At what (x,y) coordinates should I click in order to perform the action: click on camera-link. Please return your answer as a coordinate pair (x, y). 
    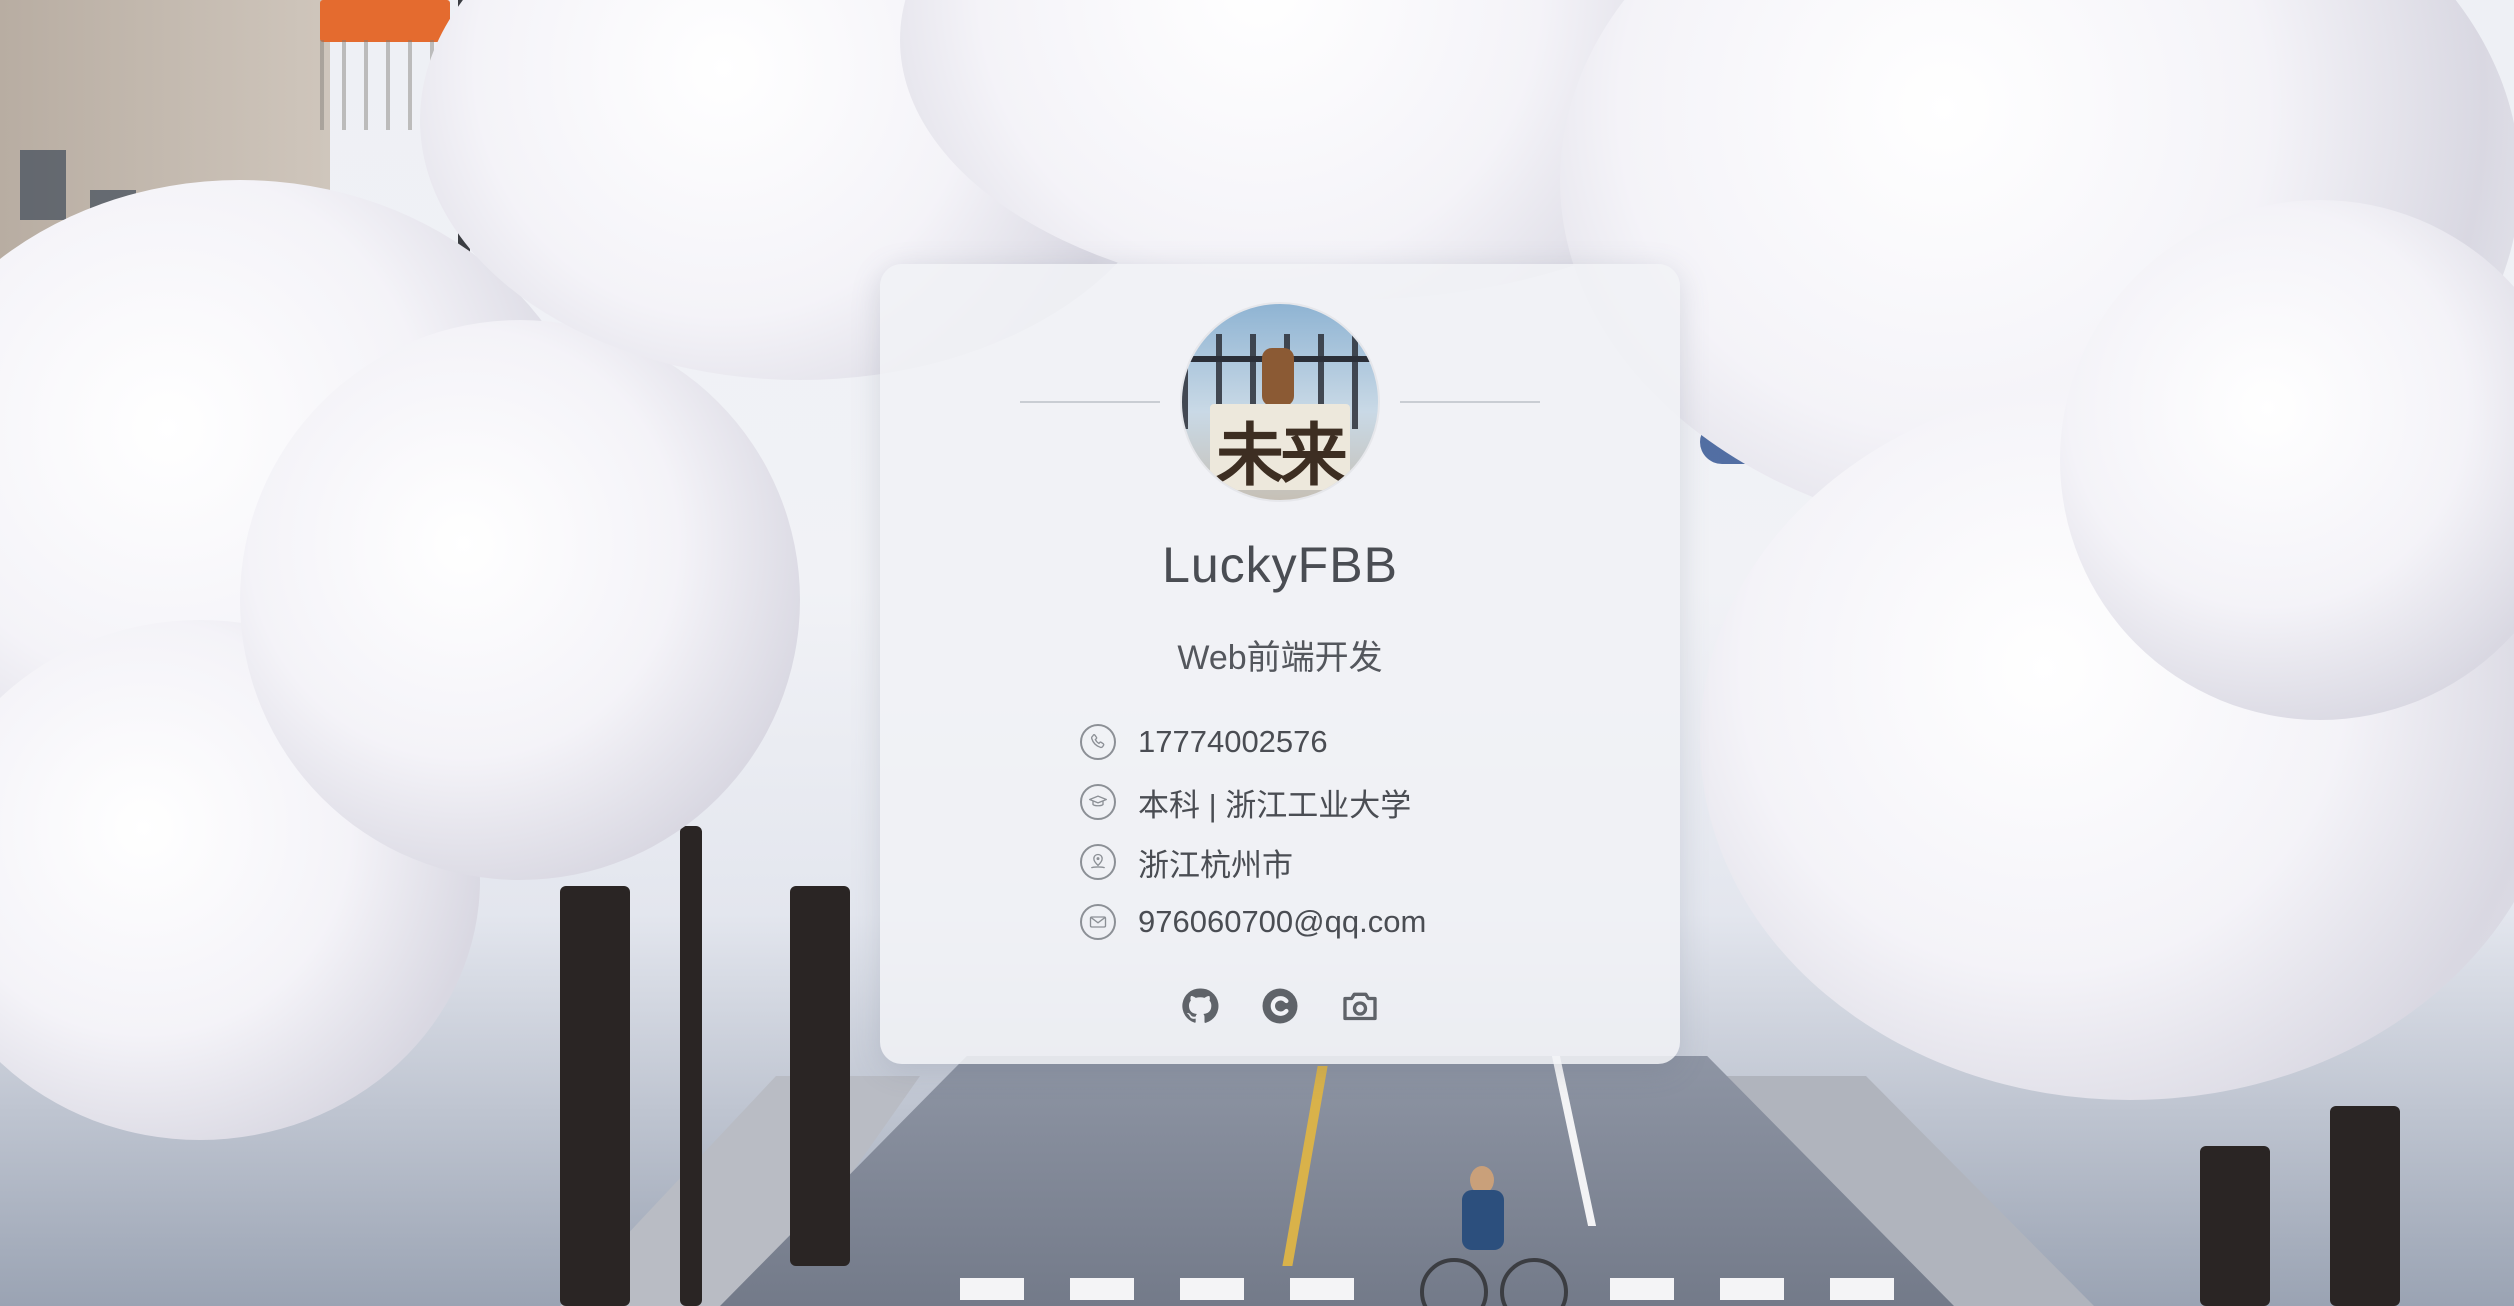
    Looking at the image, I should click on (1360, 1006).